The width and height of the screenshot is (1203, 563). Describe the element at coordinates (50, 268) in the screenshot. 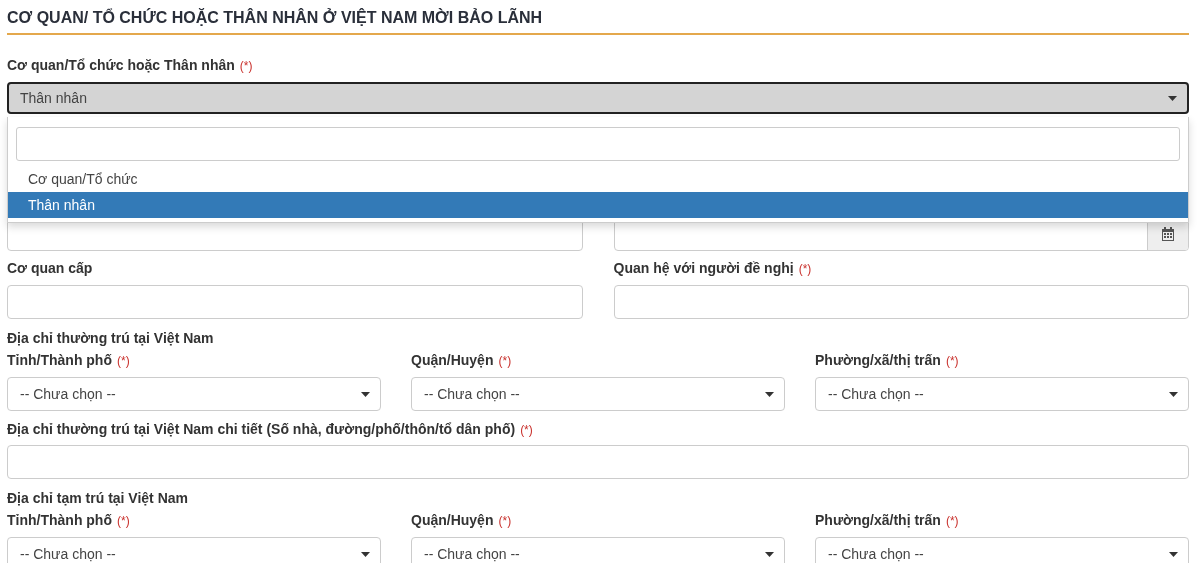

I see `field-label: Cơ quan cấp` at that location.